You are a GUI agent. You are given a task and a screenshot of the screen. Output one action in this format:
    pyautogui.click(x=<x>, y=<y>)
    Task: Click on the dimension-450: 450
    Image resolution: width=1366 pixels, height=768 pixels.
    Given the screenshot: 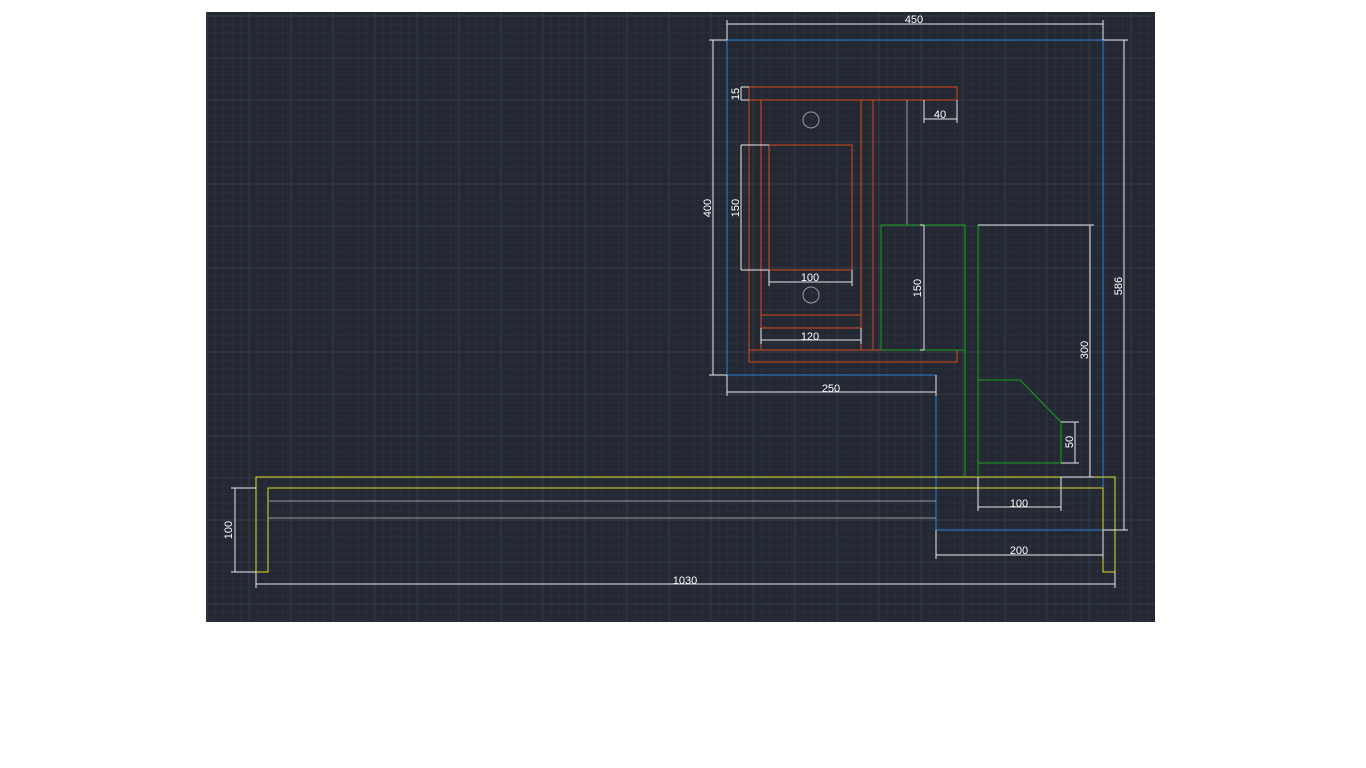 What is the action you would take?
    pyautogui.click(x=914, y=20)
    